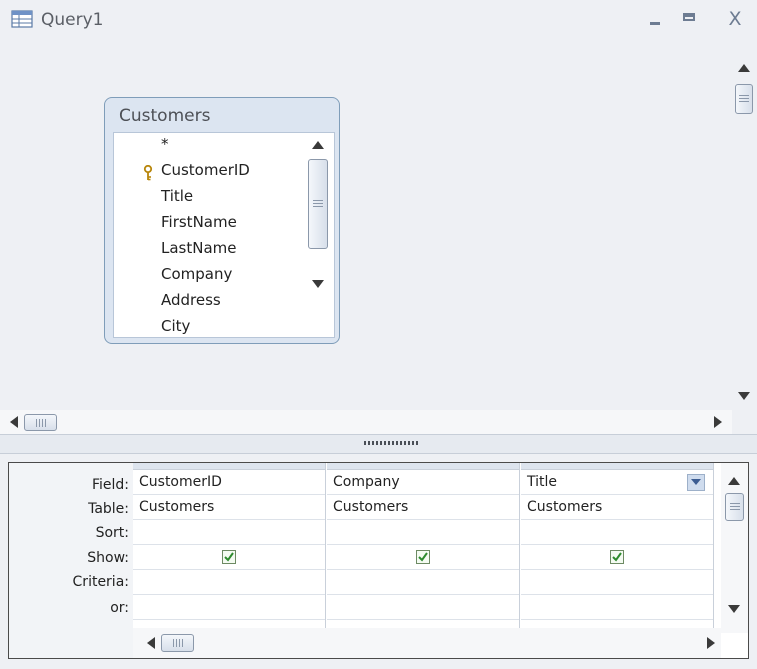  I want to click on row-label-or: or:, so click(119, 608).